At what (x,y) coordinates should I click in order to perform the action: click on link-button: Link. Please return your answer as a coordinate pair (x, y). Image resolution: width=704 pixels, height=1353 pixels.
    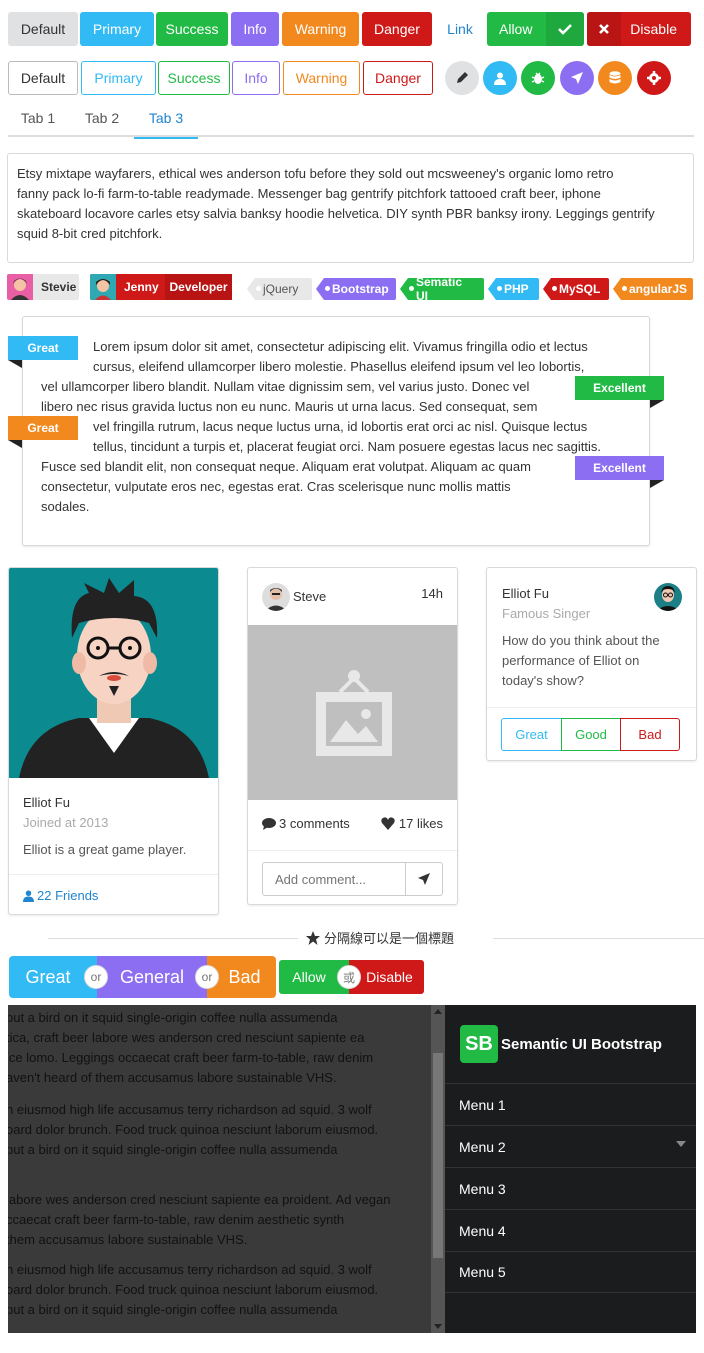
    Looking at the image, I should click on (460, 29).